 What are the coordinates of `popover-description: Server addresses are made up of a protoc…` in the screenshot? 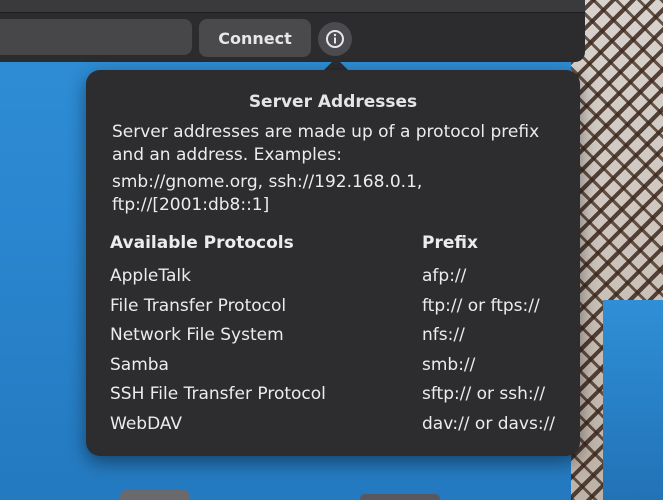 It's located at (326, 143).